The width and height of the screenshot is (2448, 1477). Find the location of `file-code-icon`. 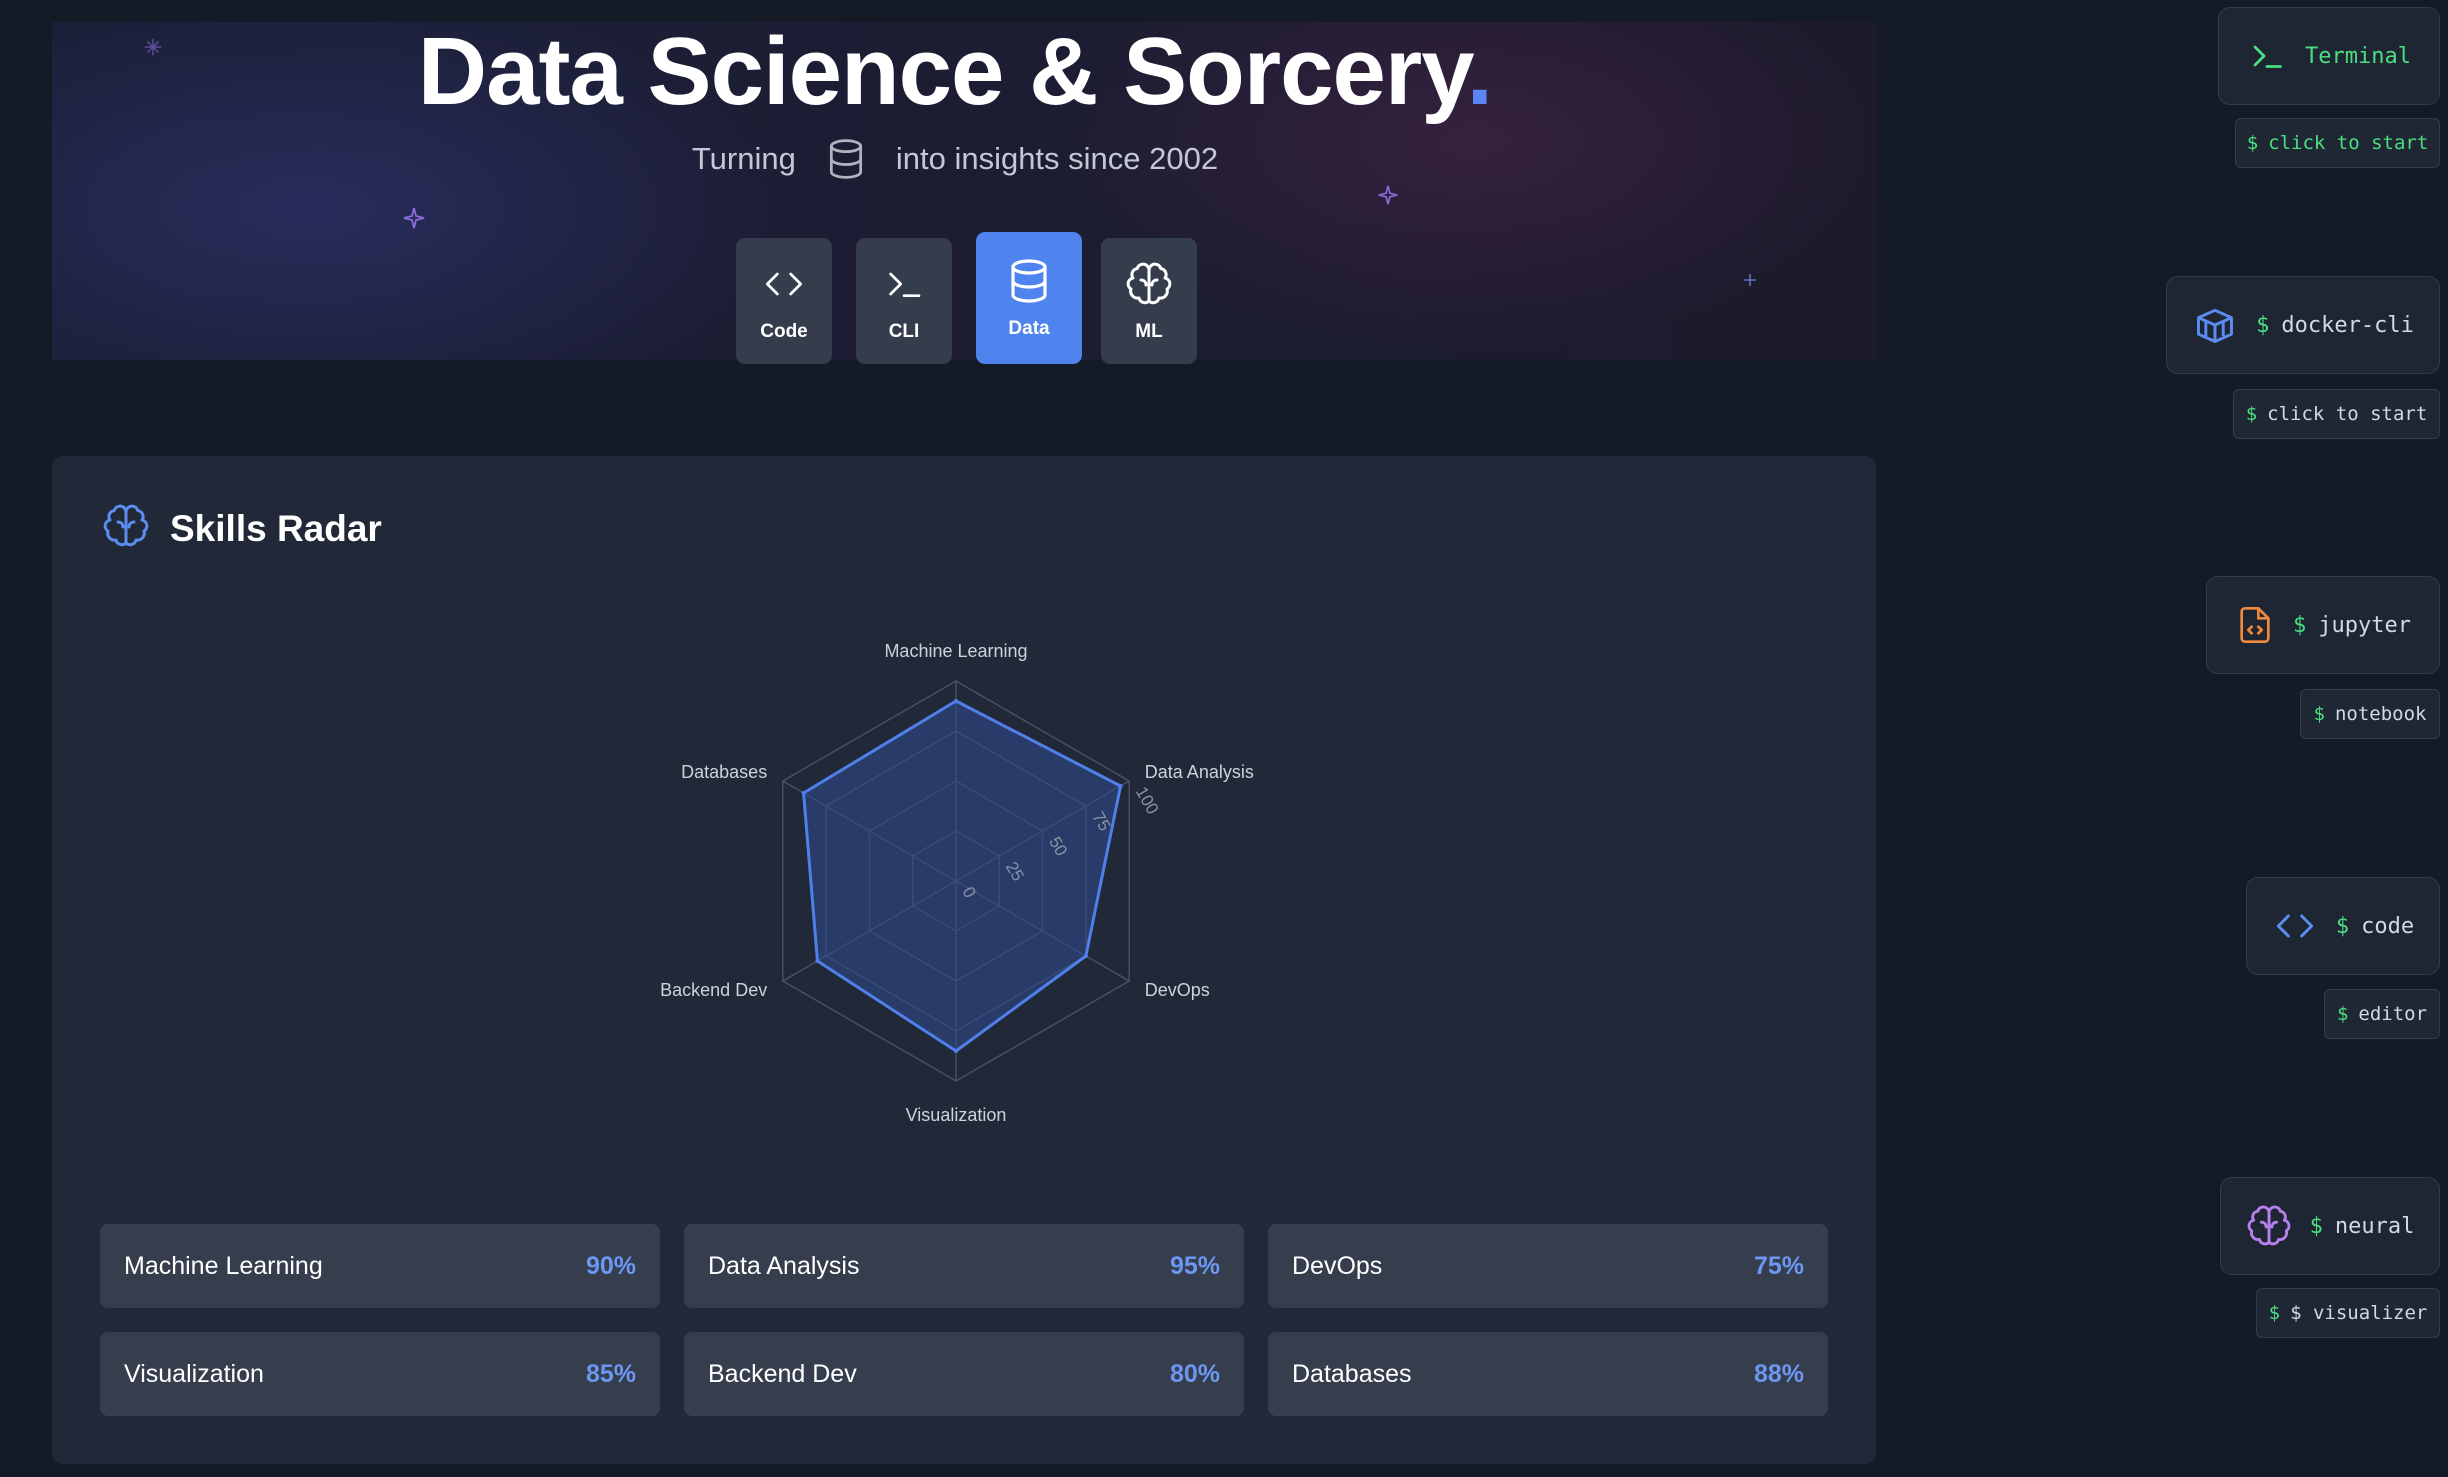

file-code-icon is located at coordinates (2255, 625).